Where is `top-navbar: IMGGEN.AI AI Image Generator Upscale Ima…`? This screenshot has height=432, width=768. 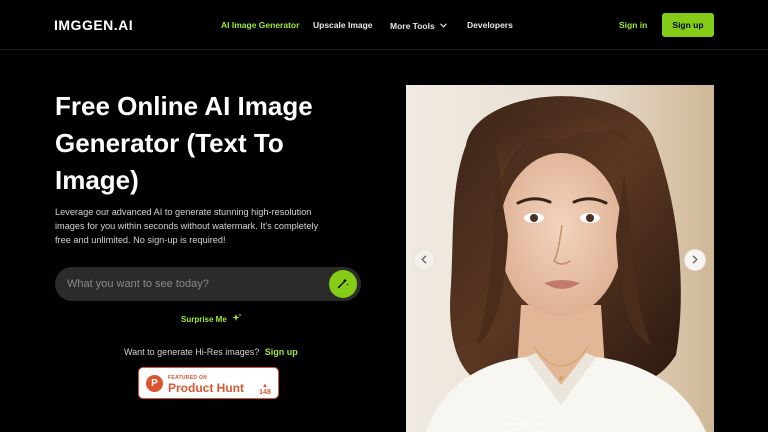
top-navbar: IMGGEN.AI AI Image Generator Upscale Ima… is located at coordinates (384, 25).